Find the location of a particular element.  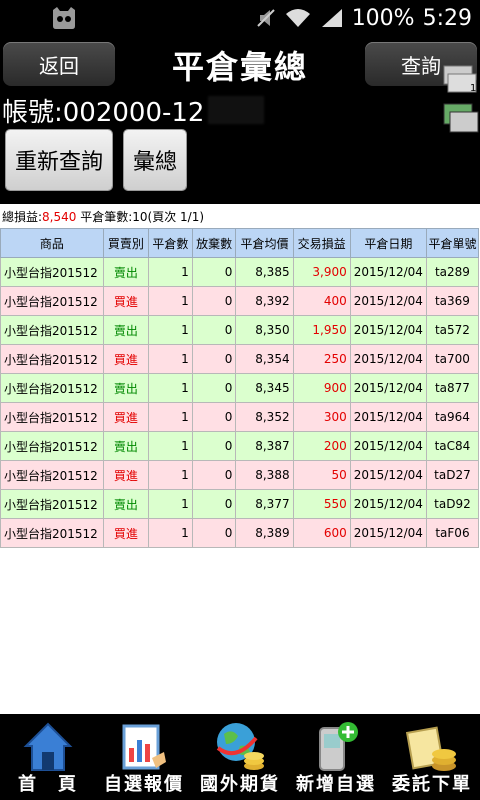

nav-foreign-futures-label: 國外期貨 is located at coordinates (240, 784).